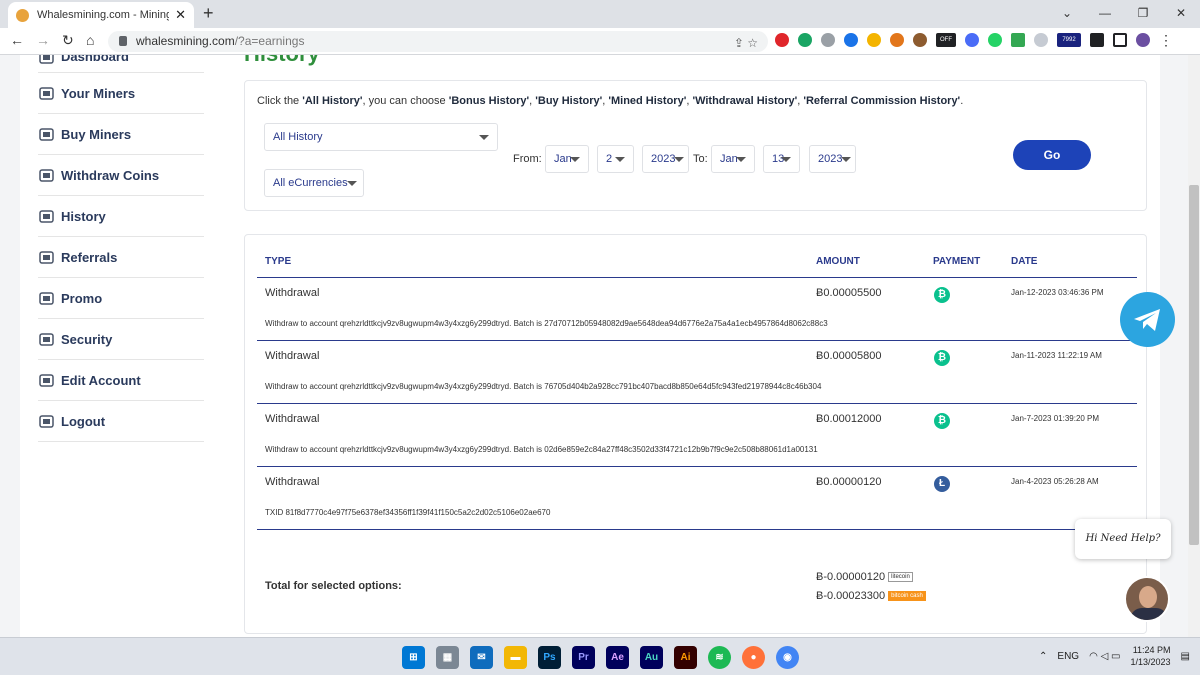 This screenshot has height=675, width=1200. What do you see at coordinates (447, 657) in the screenshot?
I see `store-icon: ▦` at bounding box center [447, 657].